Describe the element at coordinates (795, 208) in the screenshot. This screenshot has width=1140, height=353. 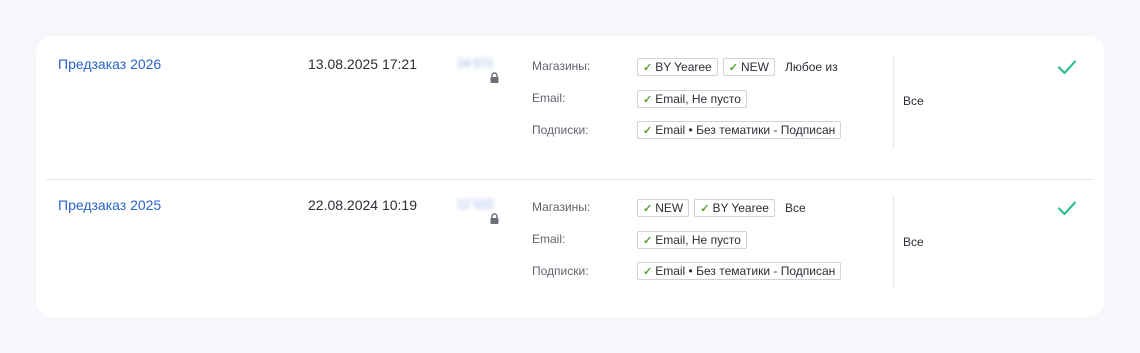
I see `shops-mode: Все` at that location.